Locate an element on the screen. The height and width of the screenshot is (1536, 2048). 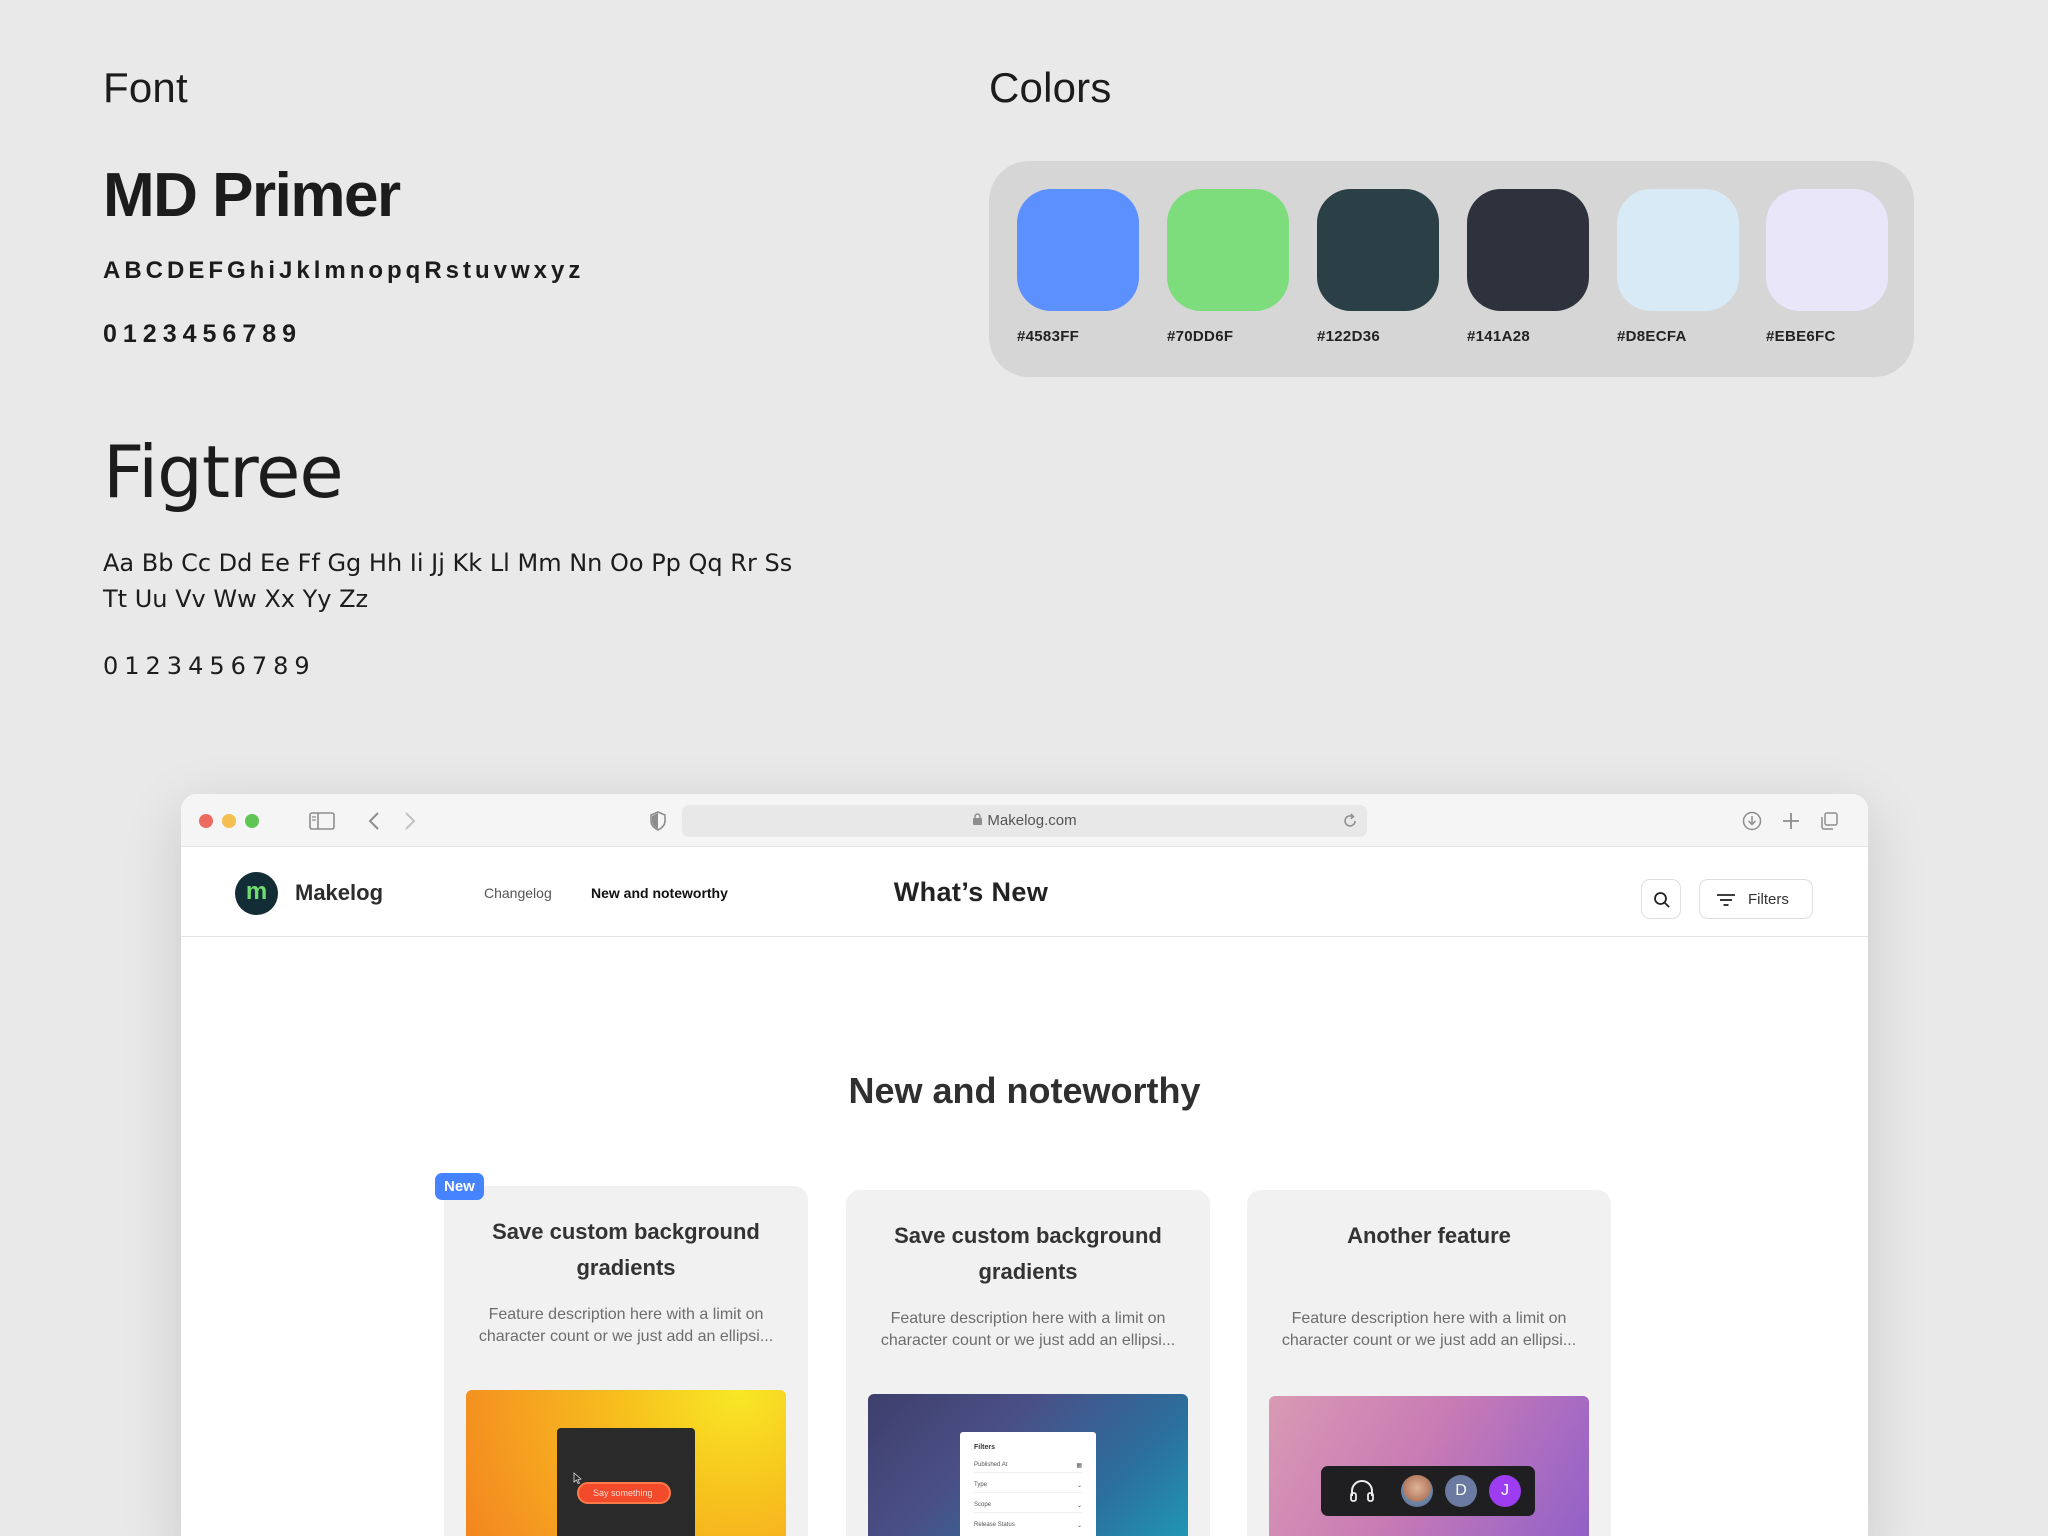
page-title: What’s New is located at coordinates (971, 892).